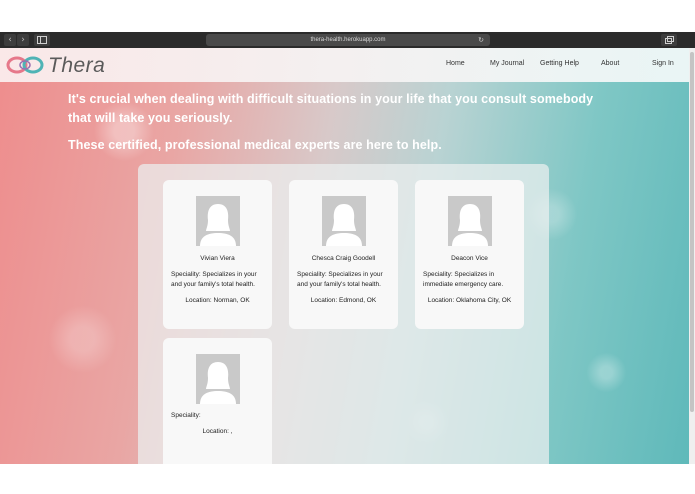 This screenshot has height=494, width=695. I want to click on browser-toolbar: ‹ › thera-health.herokuapp.com ↻, so click(347, 40).